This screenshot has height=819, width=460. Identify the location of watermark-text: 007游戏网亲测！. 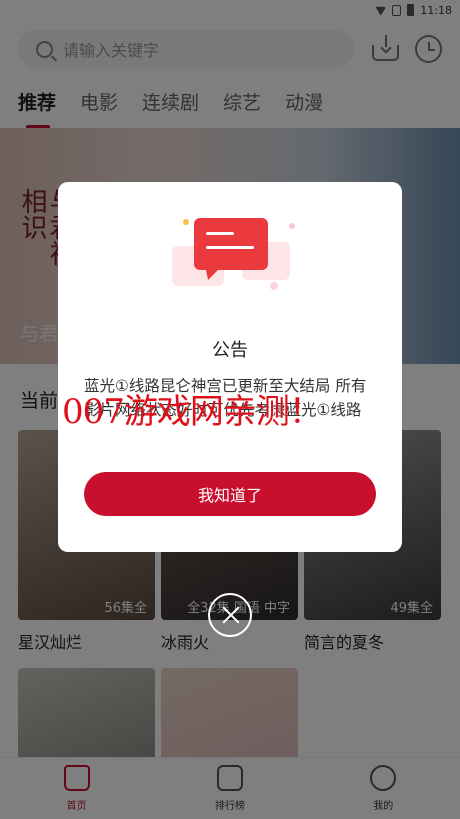
(192, 412).